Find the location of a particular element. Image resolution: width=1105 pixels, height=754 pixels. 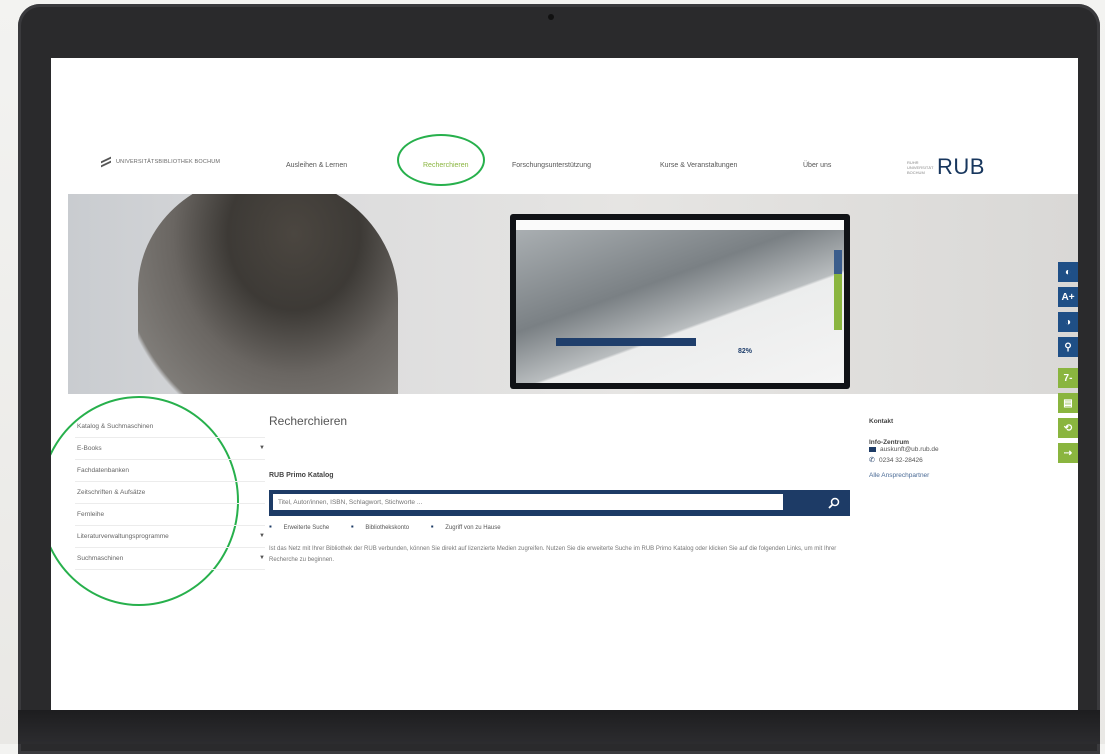

sidebar-item-label: E-Books is located at coordinates (89, 448).